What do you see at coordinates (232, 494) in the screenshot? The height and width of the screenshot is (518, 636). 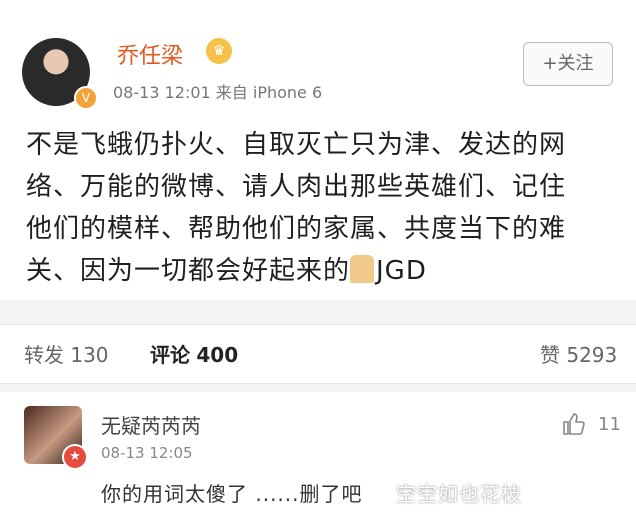 I see `comment-text: 你的用词太傻了 ......删了吧` at bounding box center [232, 494].